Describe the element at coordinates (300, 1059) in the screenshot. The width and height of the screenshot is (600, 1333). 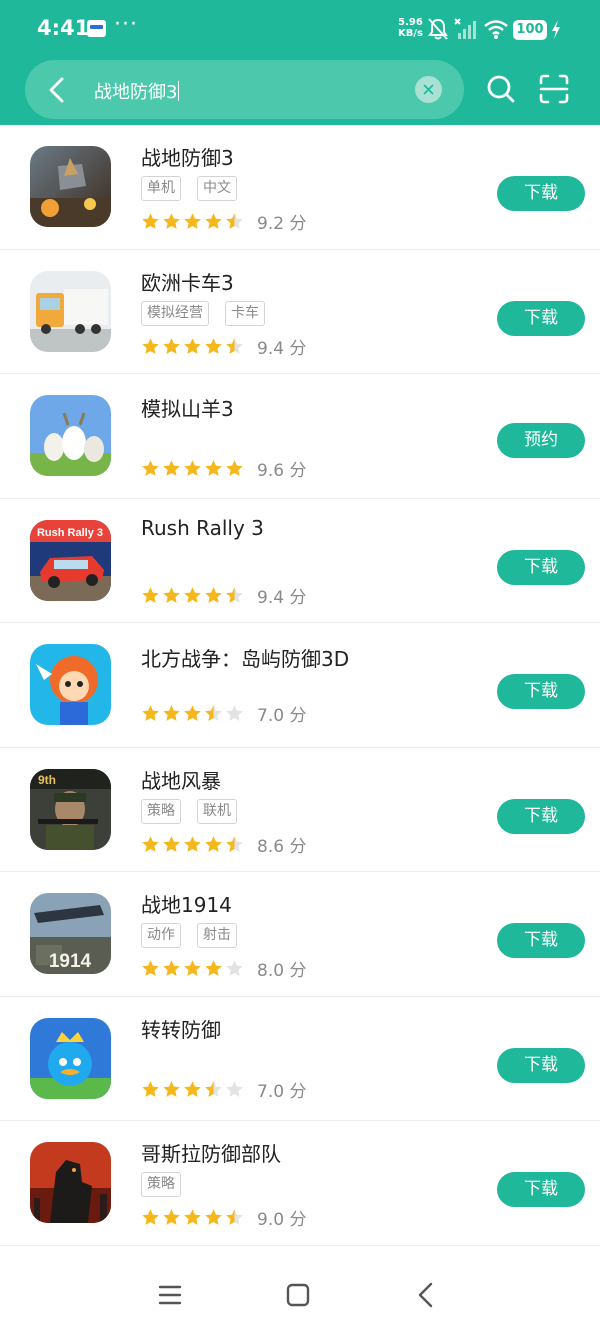
I see `app-list-item: 转转防御 7.0 分 下载` at that location.